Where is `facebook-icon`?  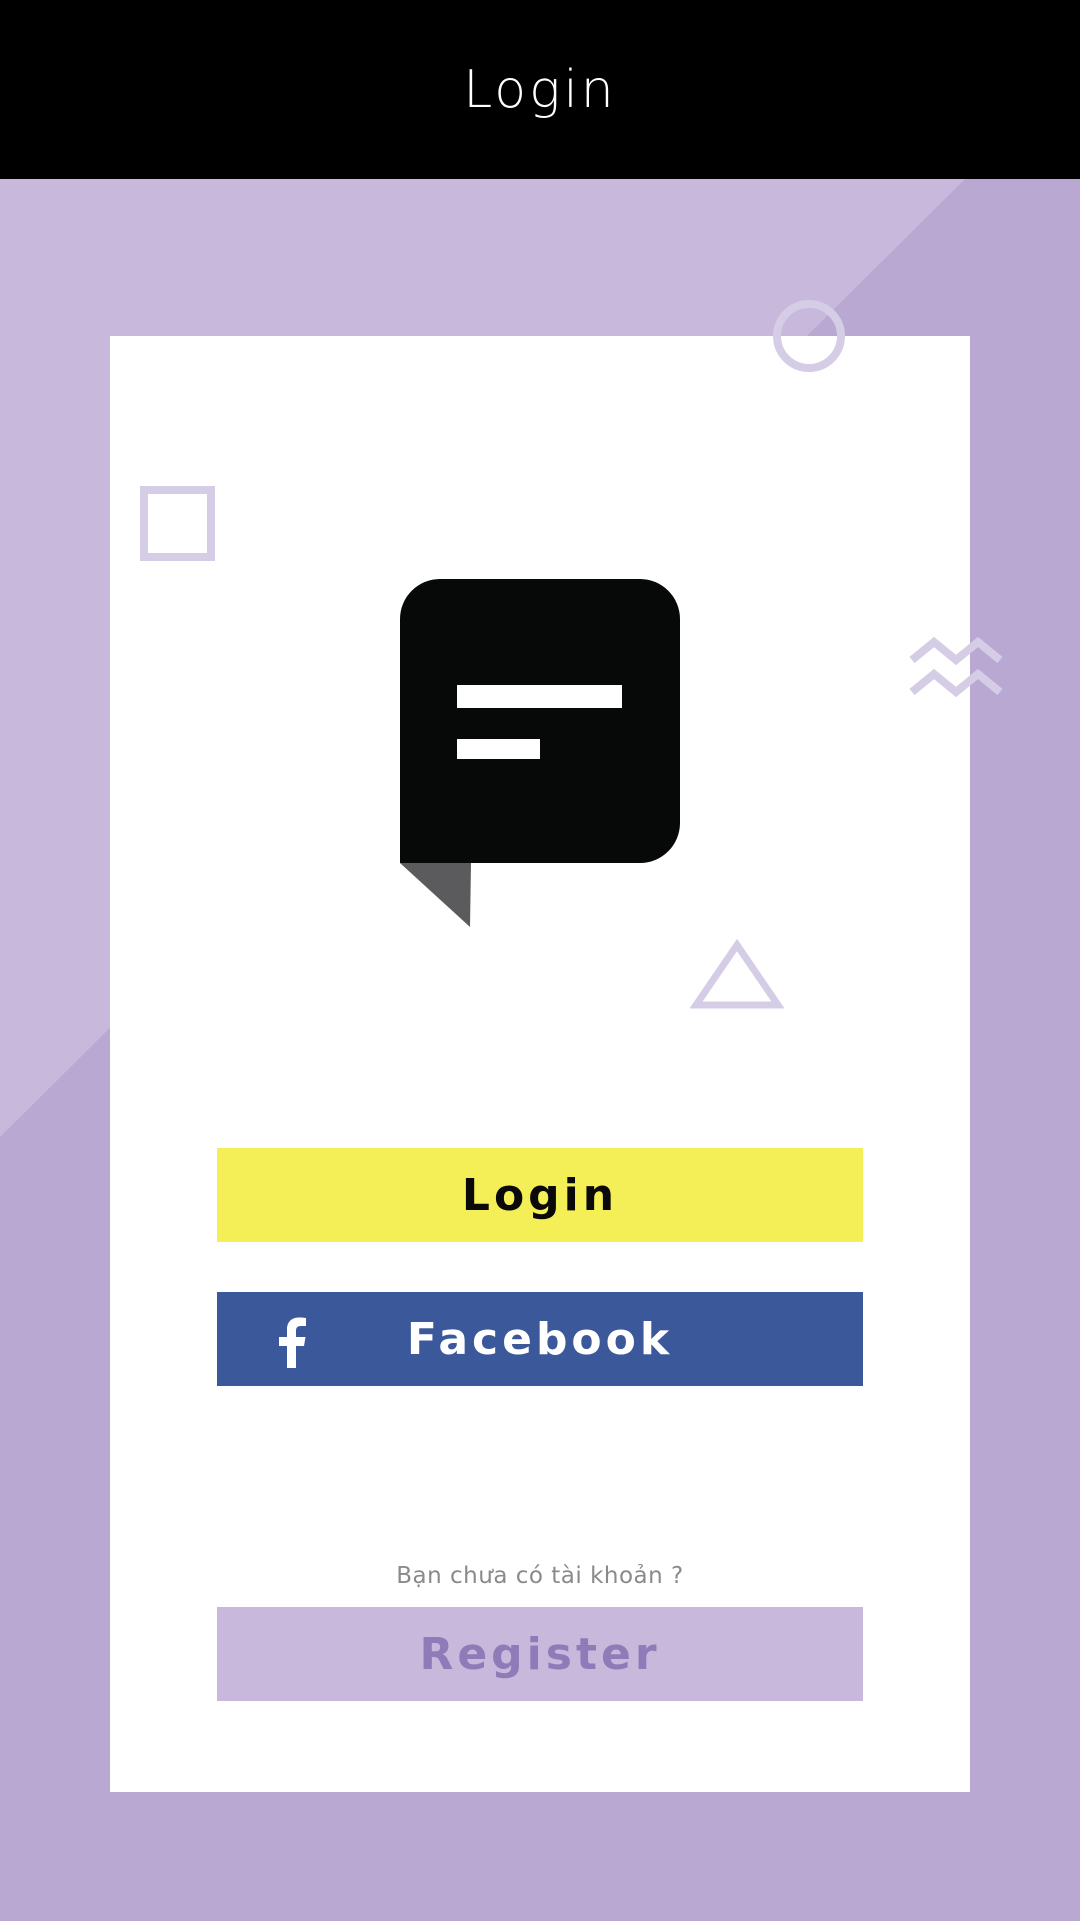
facebook-icon is located at coordinates (292, 1342).